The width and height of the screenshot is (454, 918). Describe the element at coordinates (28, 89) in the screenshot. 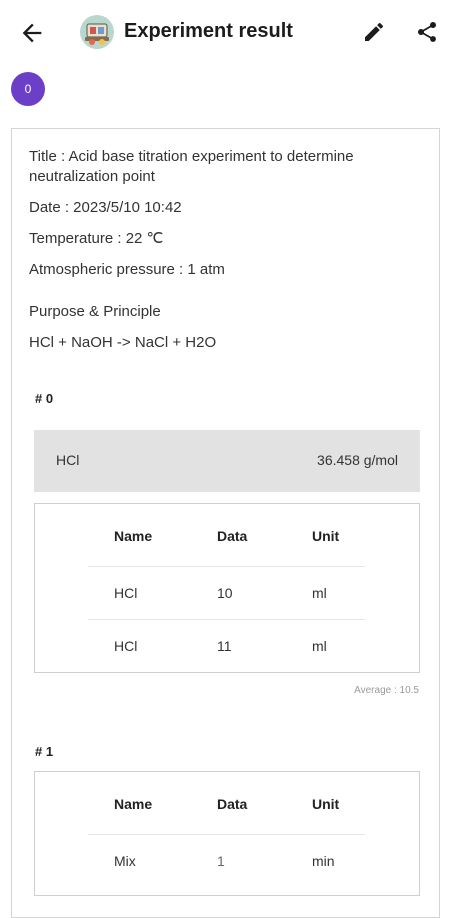

I see `count-badge: 0` at that location.